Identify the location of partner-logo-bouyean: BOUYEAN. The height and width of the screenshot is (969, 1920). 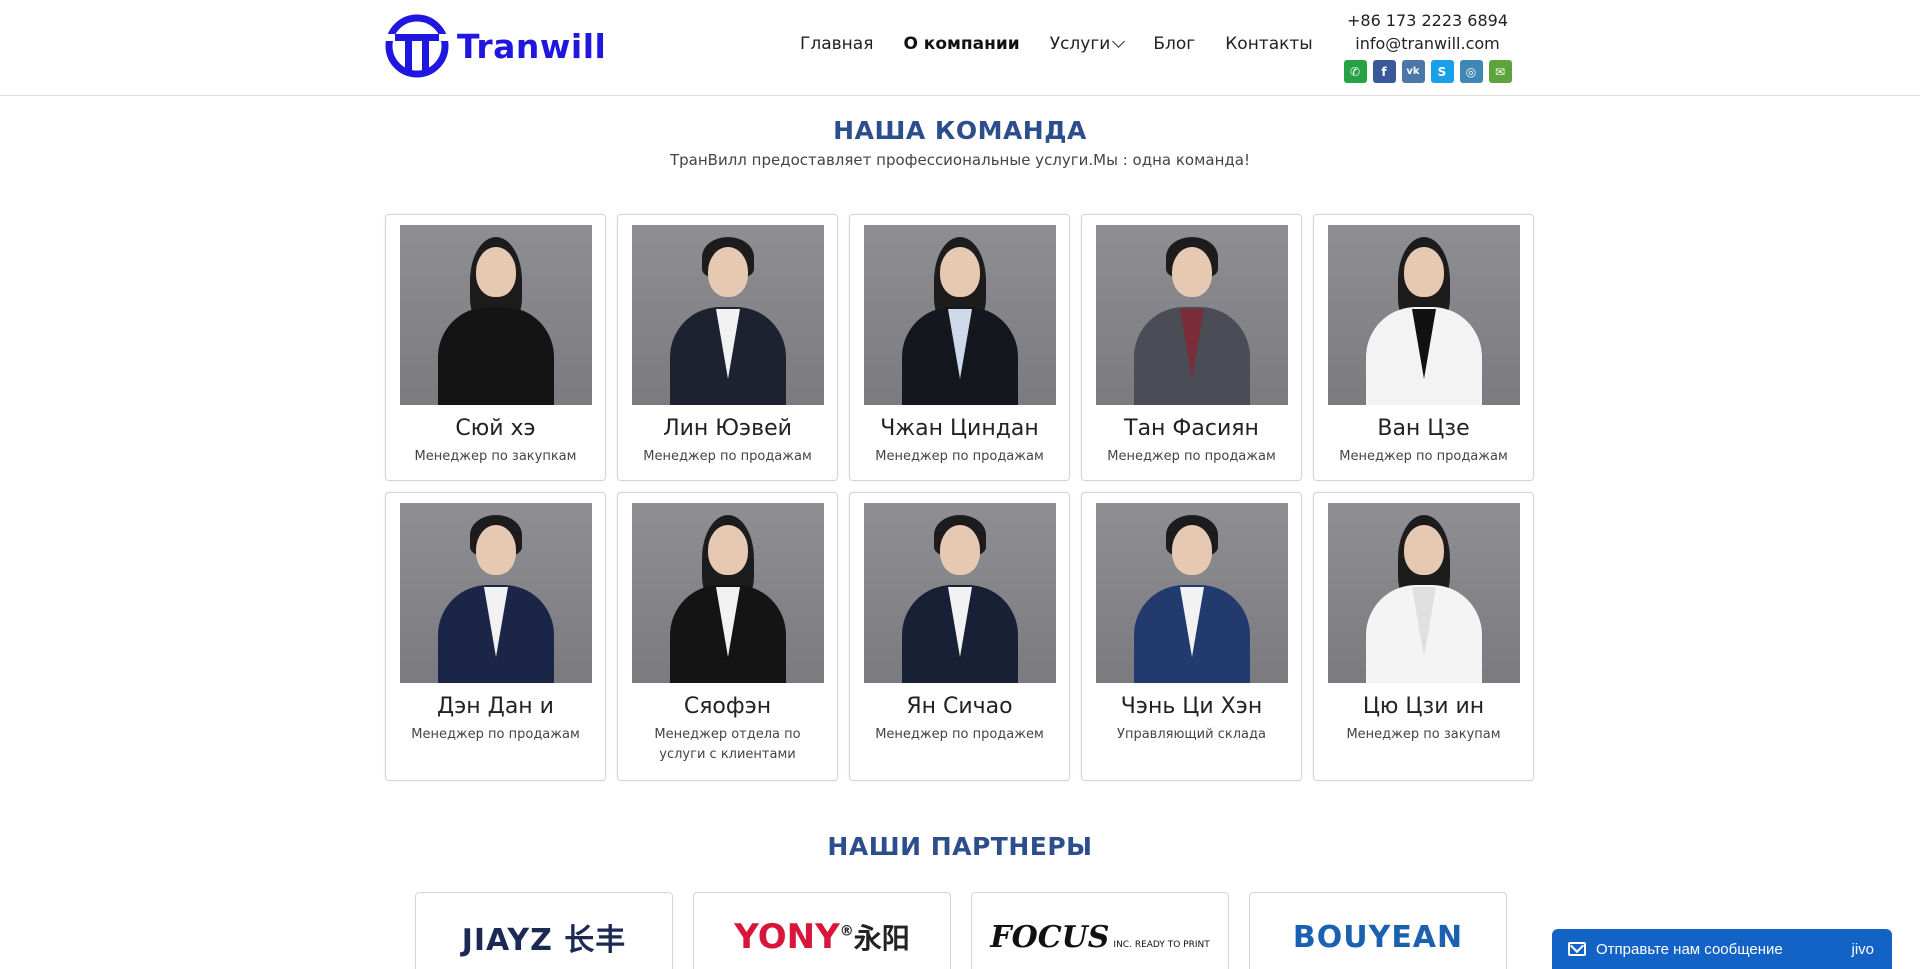
(1378, 930).